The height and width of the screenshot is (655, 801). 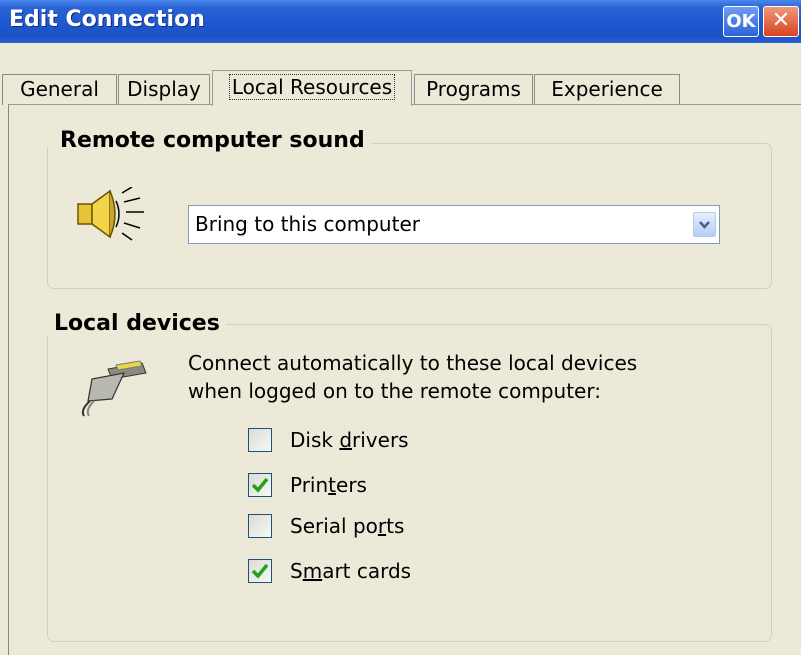 What do you see at coordinates (400, 21) in the screenshot?
I see `title-bar: Edit Connection OK ✕` at bounding box center [400, 21].